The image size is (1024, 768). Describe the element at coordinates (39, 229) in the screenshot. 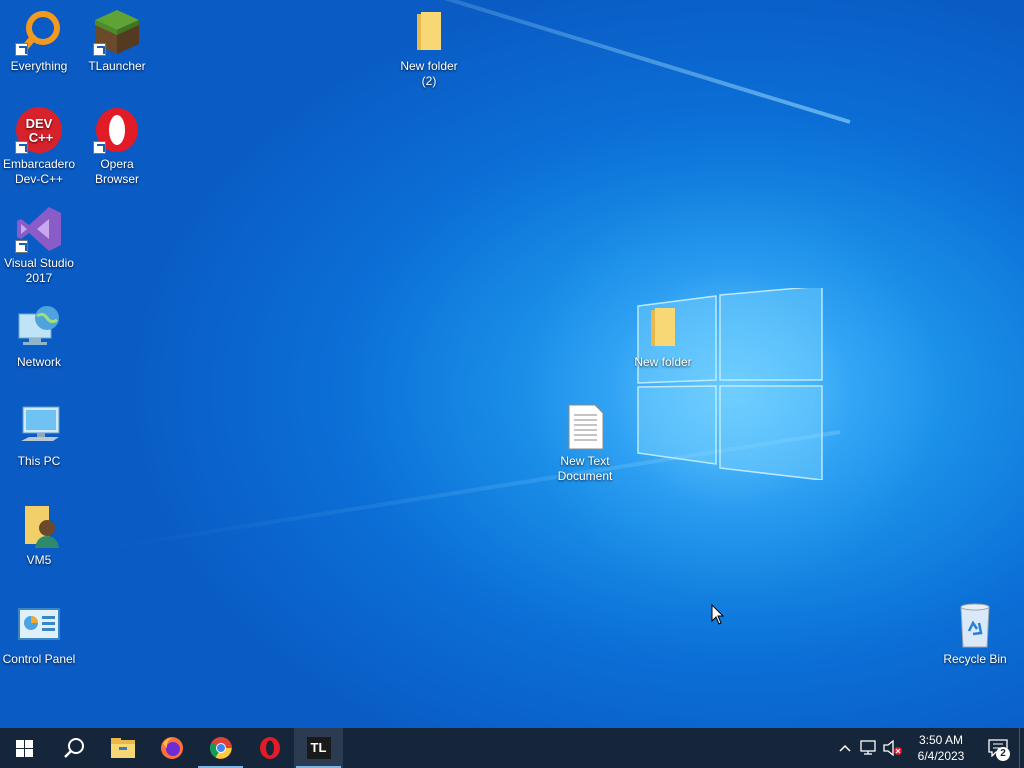

I see `visual-studio-icon` at that location.